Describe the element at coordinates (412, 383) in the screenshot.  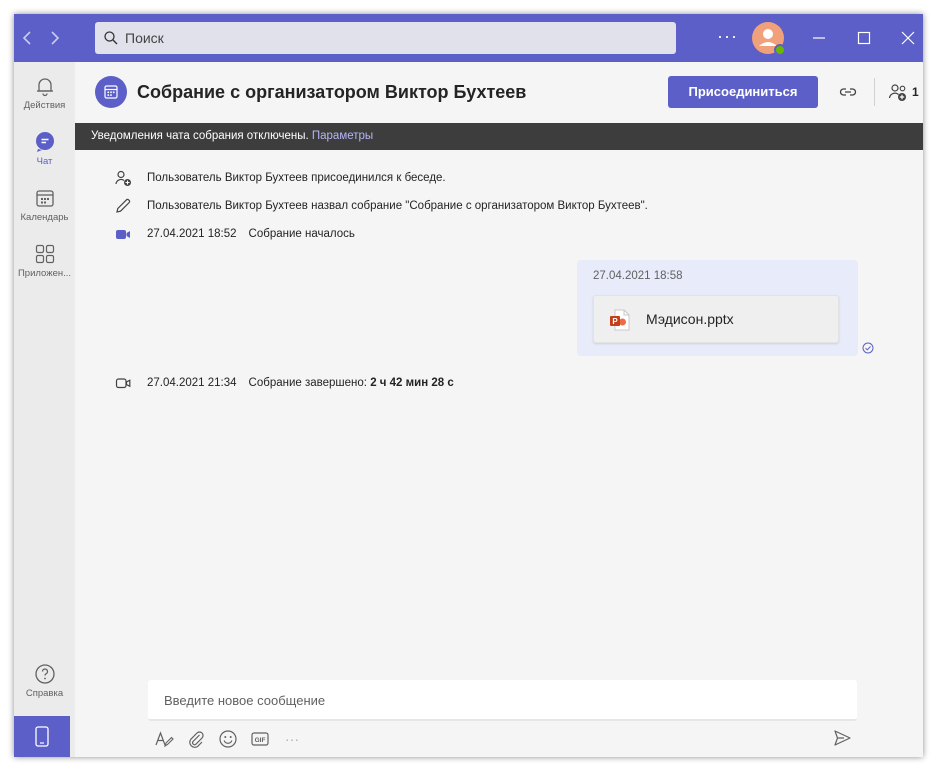
I see `meeting-duration: 2 ч 42 мин 28 с` at that location.